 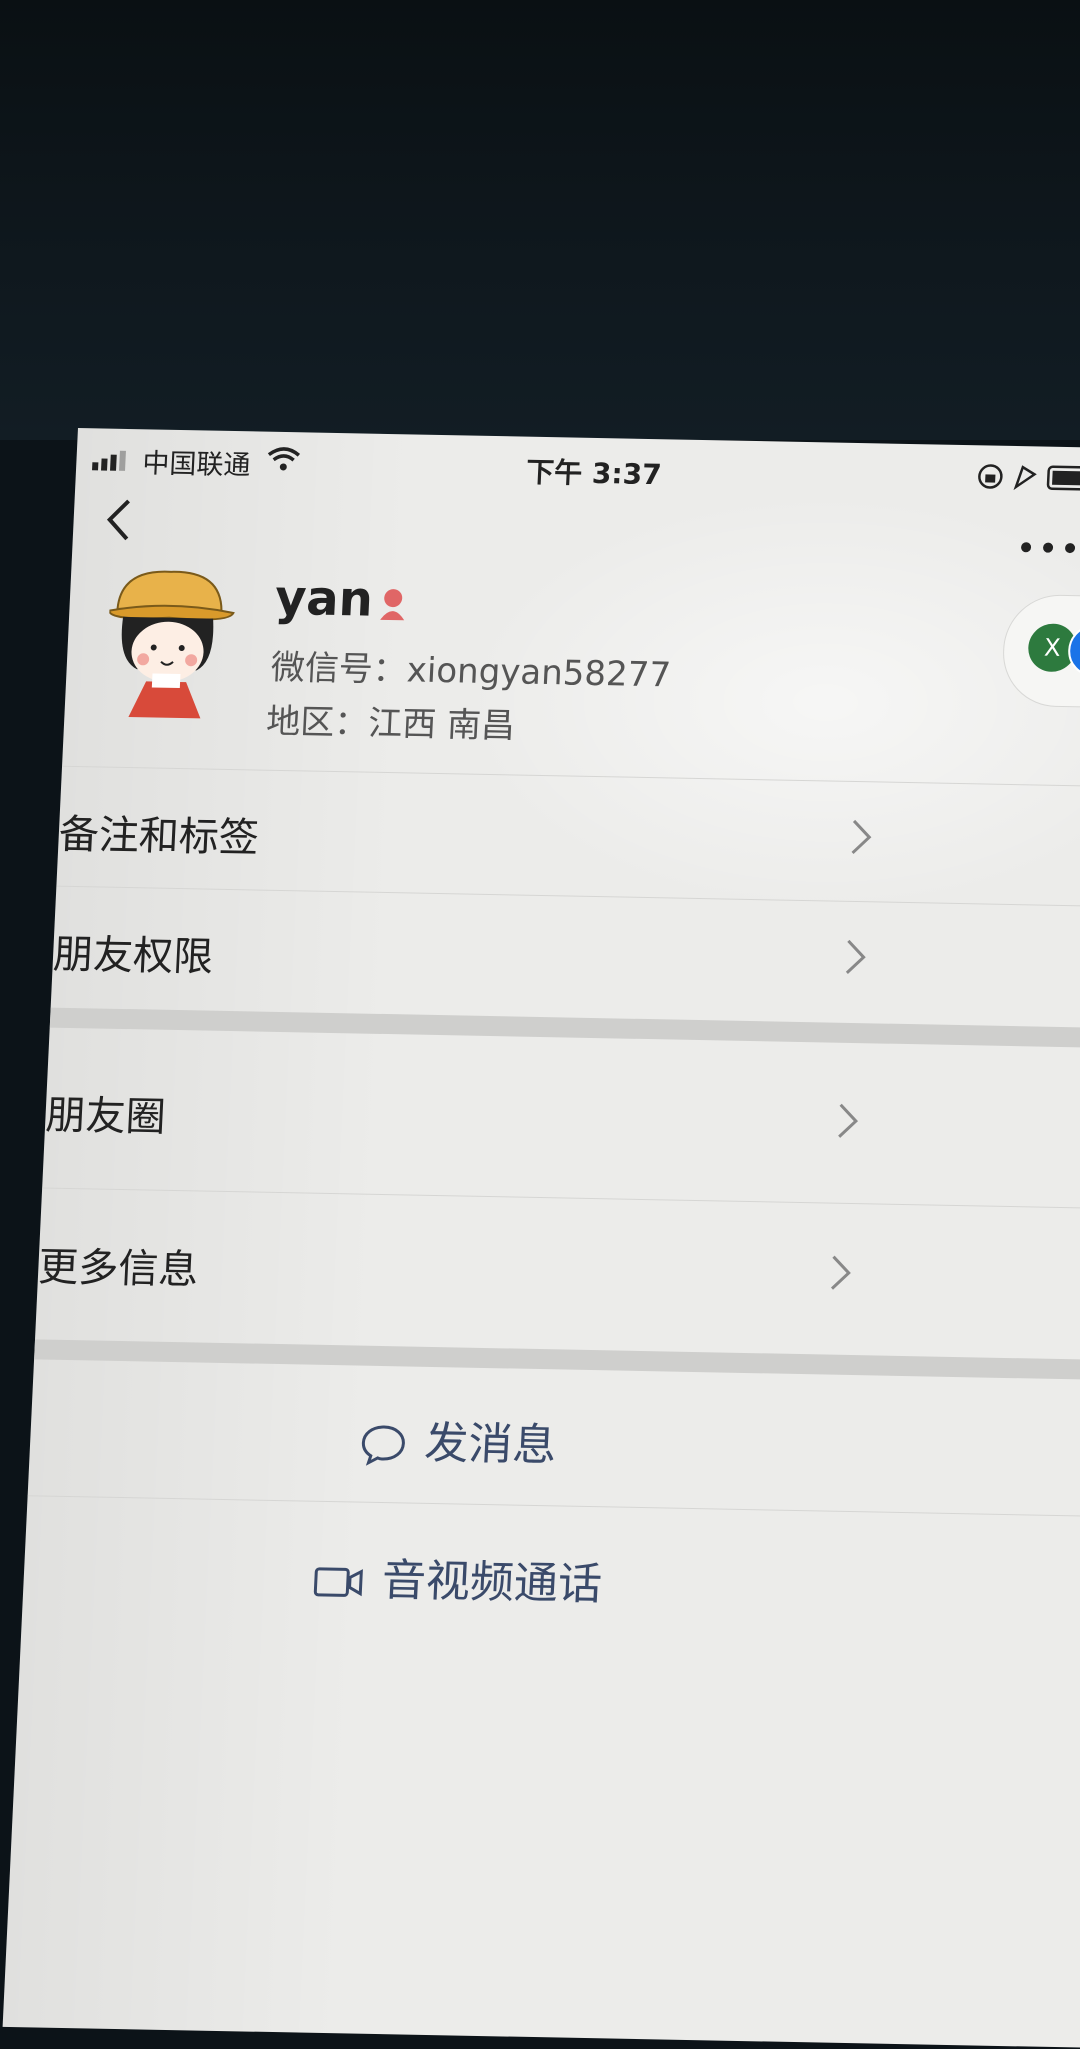 What do you see at coordinates (492, 1583) in the screenshot?
I see `av-call-label: 音视频通话` at bounding box center [492, 1583].